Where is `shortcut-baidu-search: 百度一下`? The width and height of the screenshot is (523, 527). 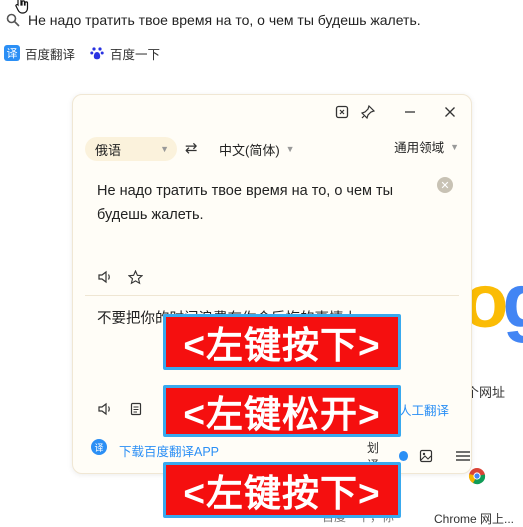 shortcut-baidu-search: 百度一下 is located at coordinates (124, 53).